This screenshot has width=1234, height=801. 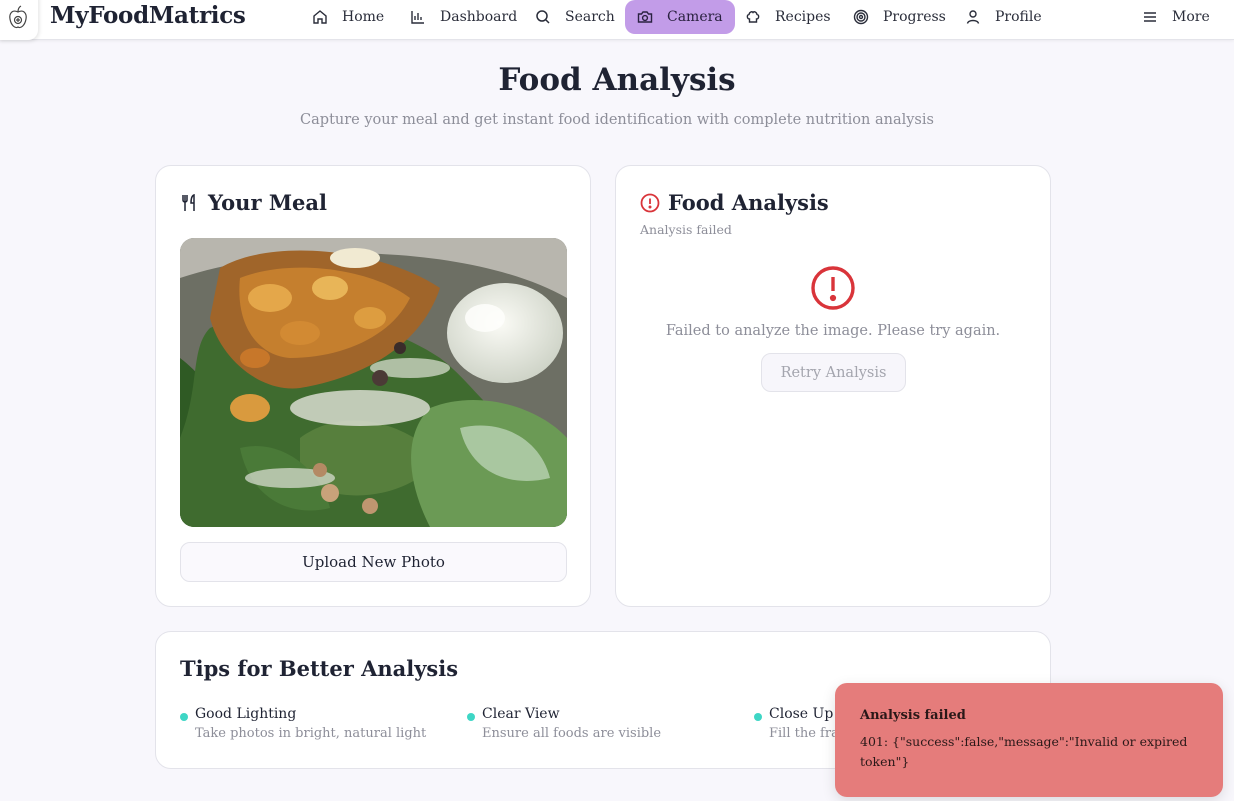 What do you see at coordinates (686, 229) in the screenshot?
I see `analysis-status: Analysis failed` at bounding box center [686, 229].